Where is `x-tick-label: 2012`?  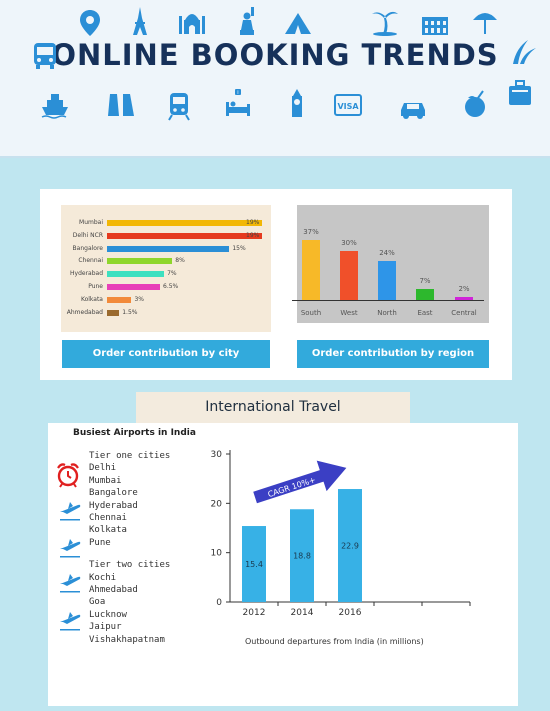 x-tick-label: 2012 is located at coordinates (254, 613).